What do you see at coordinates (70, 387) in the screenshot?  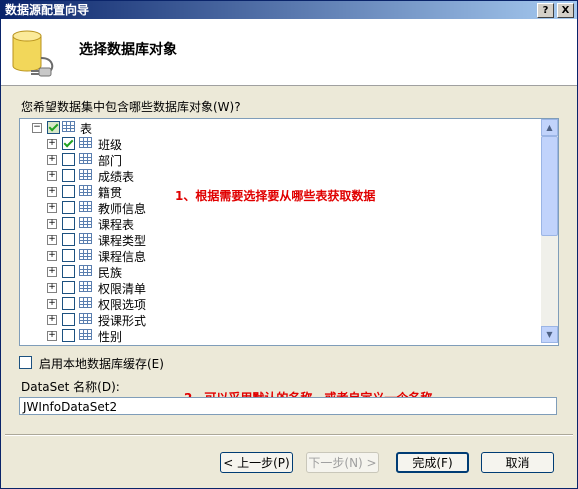 I see `dataset-name-label: DataSet 名称(D):` at bounding box center [70, 387].